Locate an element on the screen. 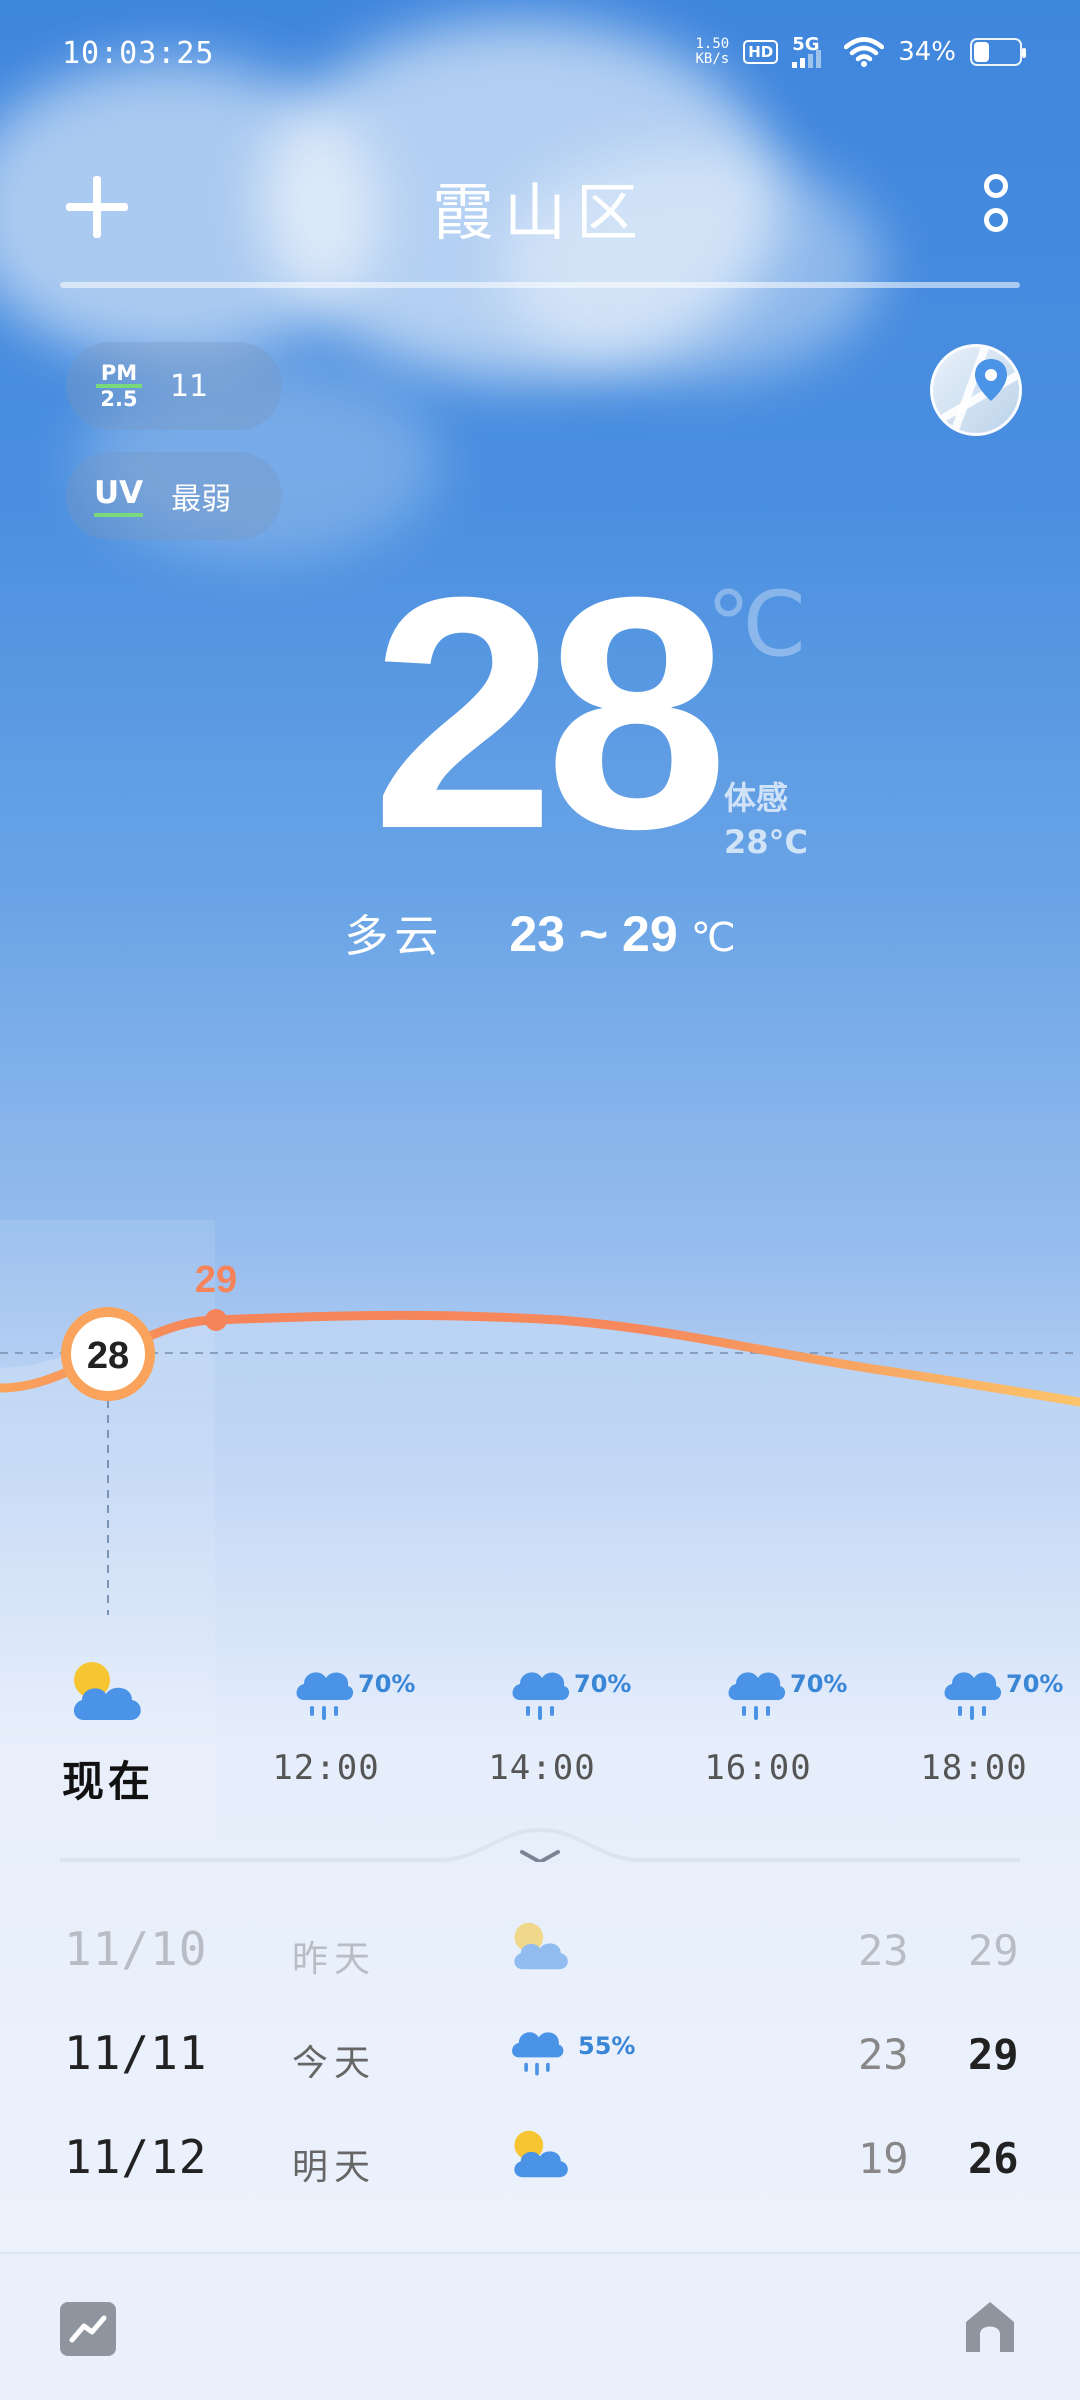  uv-label: UV is located at coordinates (119, 496).